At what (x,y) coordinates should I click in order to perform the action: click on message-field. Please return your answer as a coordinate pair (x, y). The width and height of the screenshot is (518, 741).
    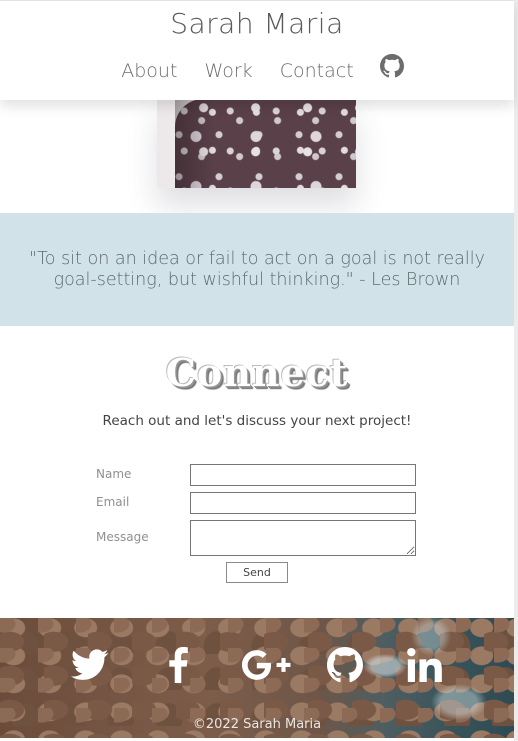
    Looking at the image, I should click on (303, 538).